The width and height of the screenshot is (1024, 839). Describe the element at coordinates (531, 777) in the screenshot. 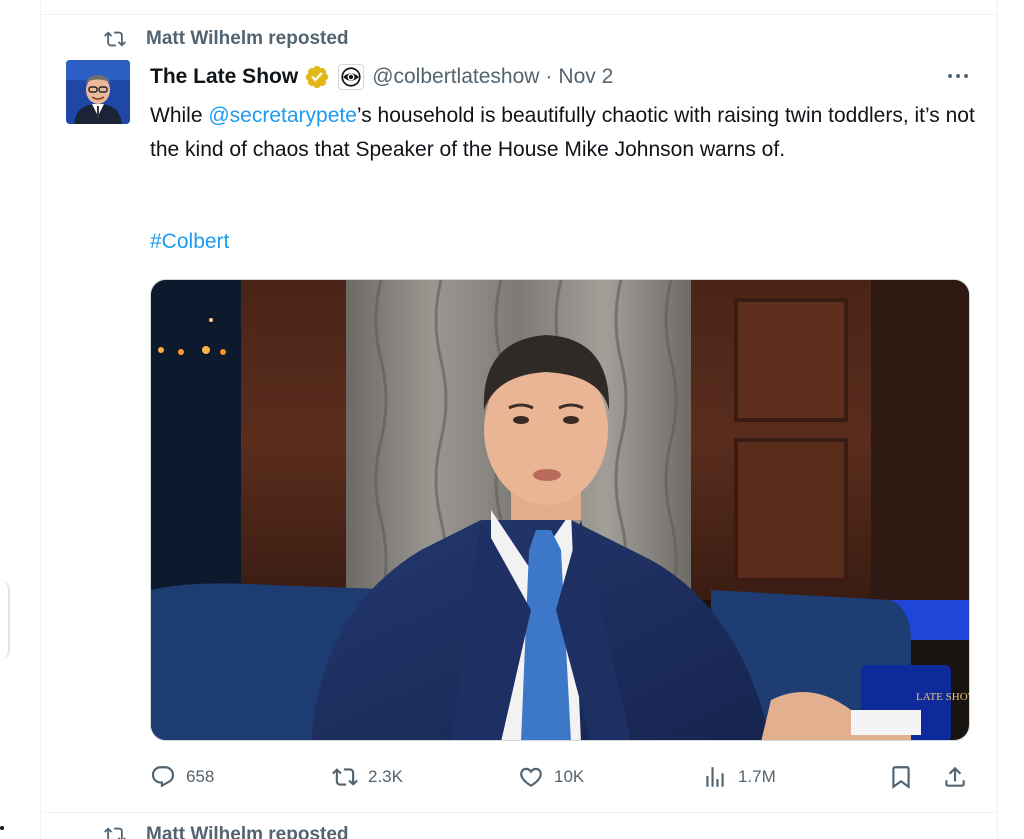

I see `heart-icon` at that location.